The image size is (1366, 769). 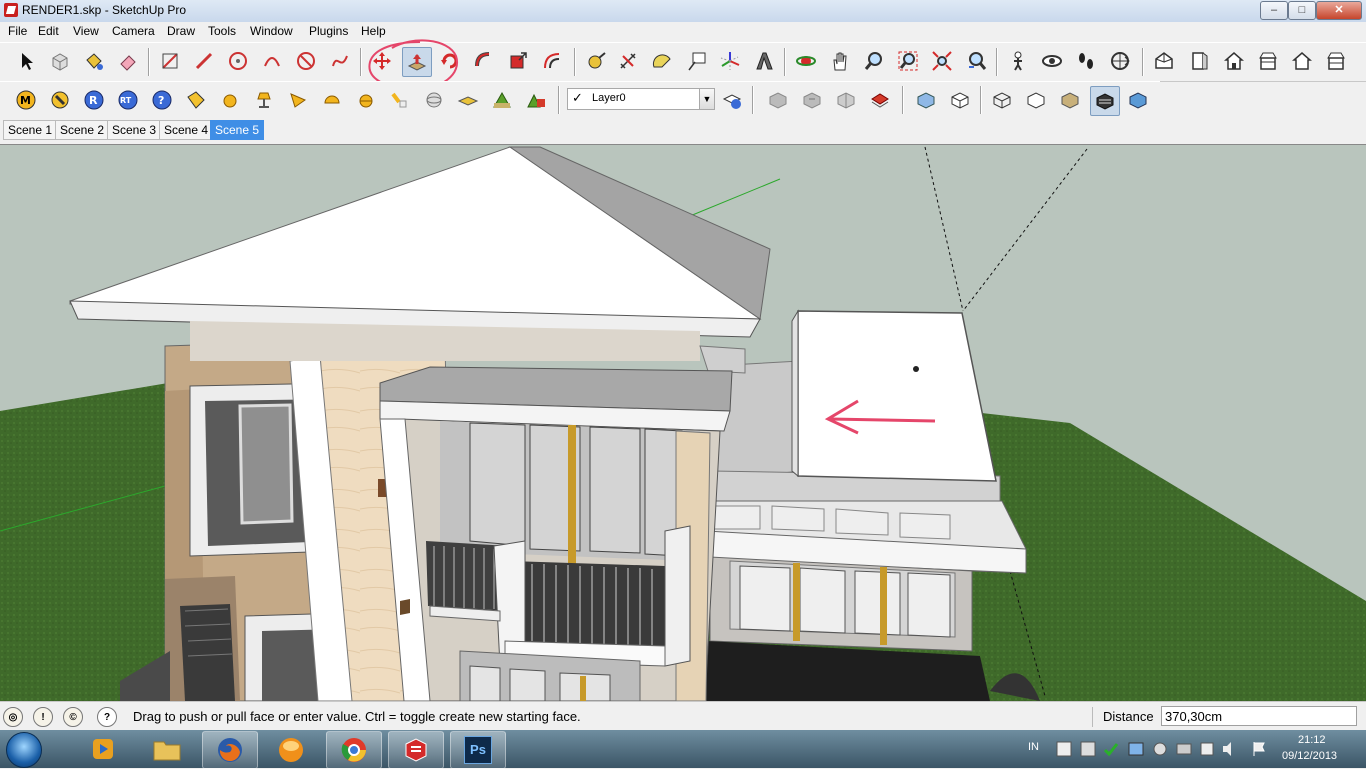 I want to click on measurements-input: 370,30cm, so click(x=1259, y=716).